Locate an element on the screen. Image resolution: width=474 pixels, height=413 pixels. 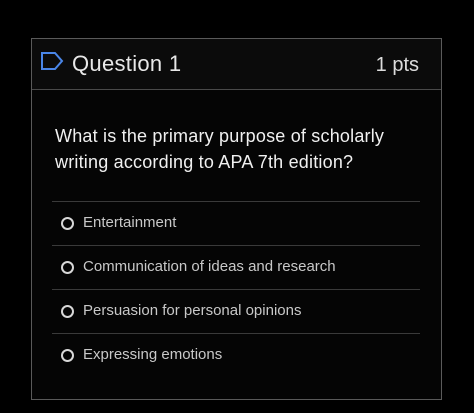
question-header: Question 1 1 pts is located at coordinates (236, 64).